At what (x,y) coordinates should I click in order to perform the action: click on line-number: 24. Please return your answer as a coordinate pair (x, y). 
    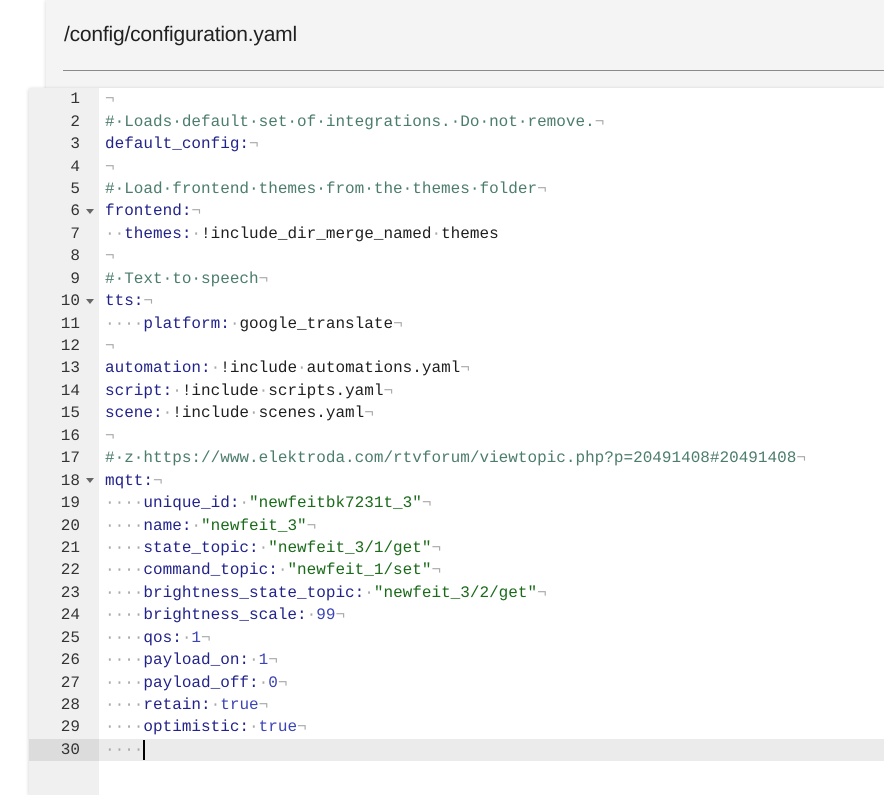
    Looking at the image, I should click on (70, 615).